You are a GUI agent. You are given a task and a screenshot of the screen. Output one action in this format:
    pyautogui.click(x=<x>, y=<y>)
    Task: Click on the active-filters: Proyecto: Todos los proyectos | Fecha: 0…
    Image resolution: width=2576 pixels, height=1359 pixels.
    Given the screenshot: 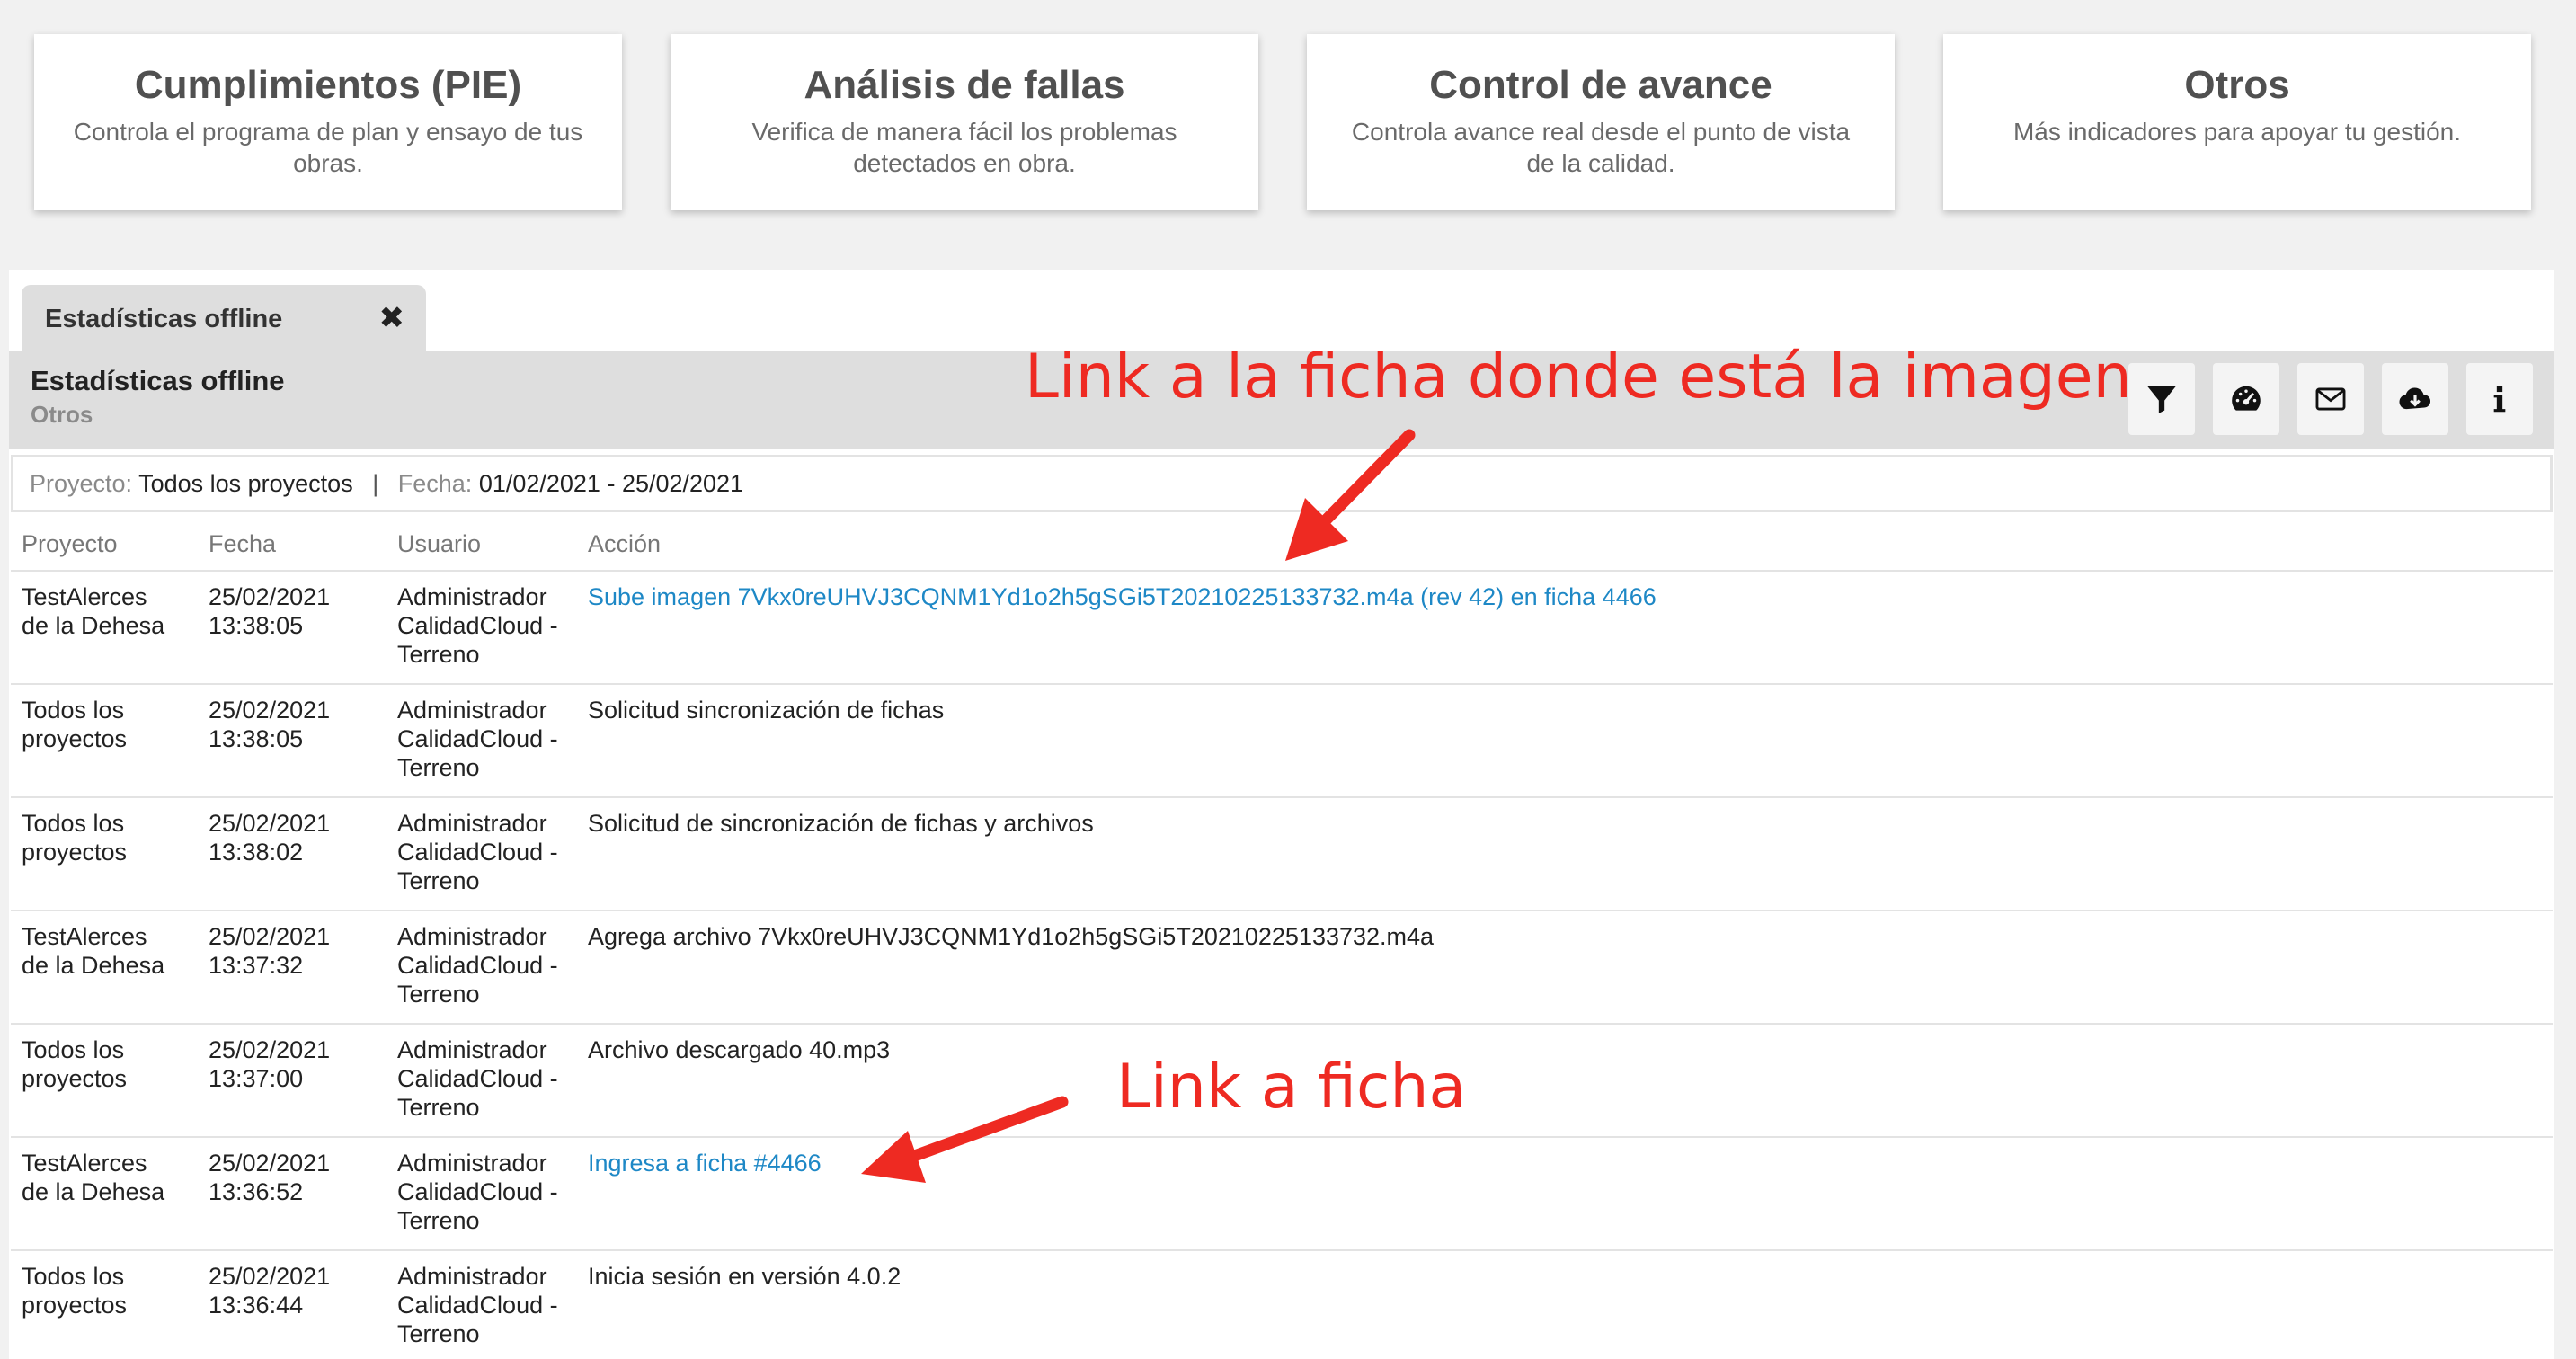 What is the action you would take?
    pyautogui.click(x=1282, y=483)
    